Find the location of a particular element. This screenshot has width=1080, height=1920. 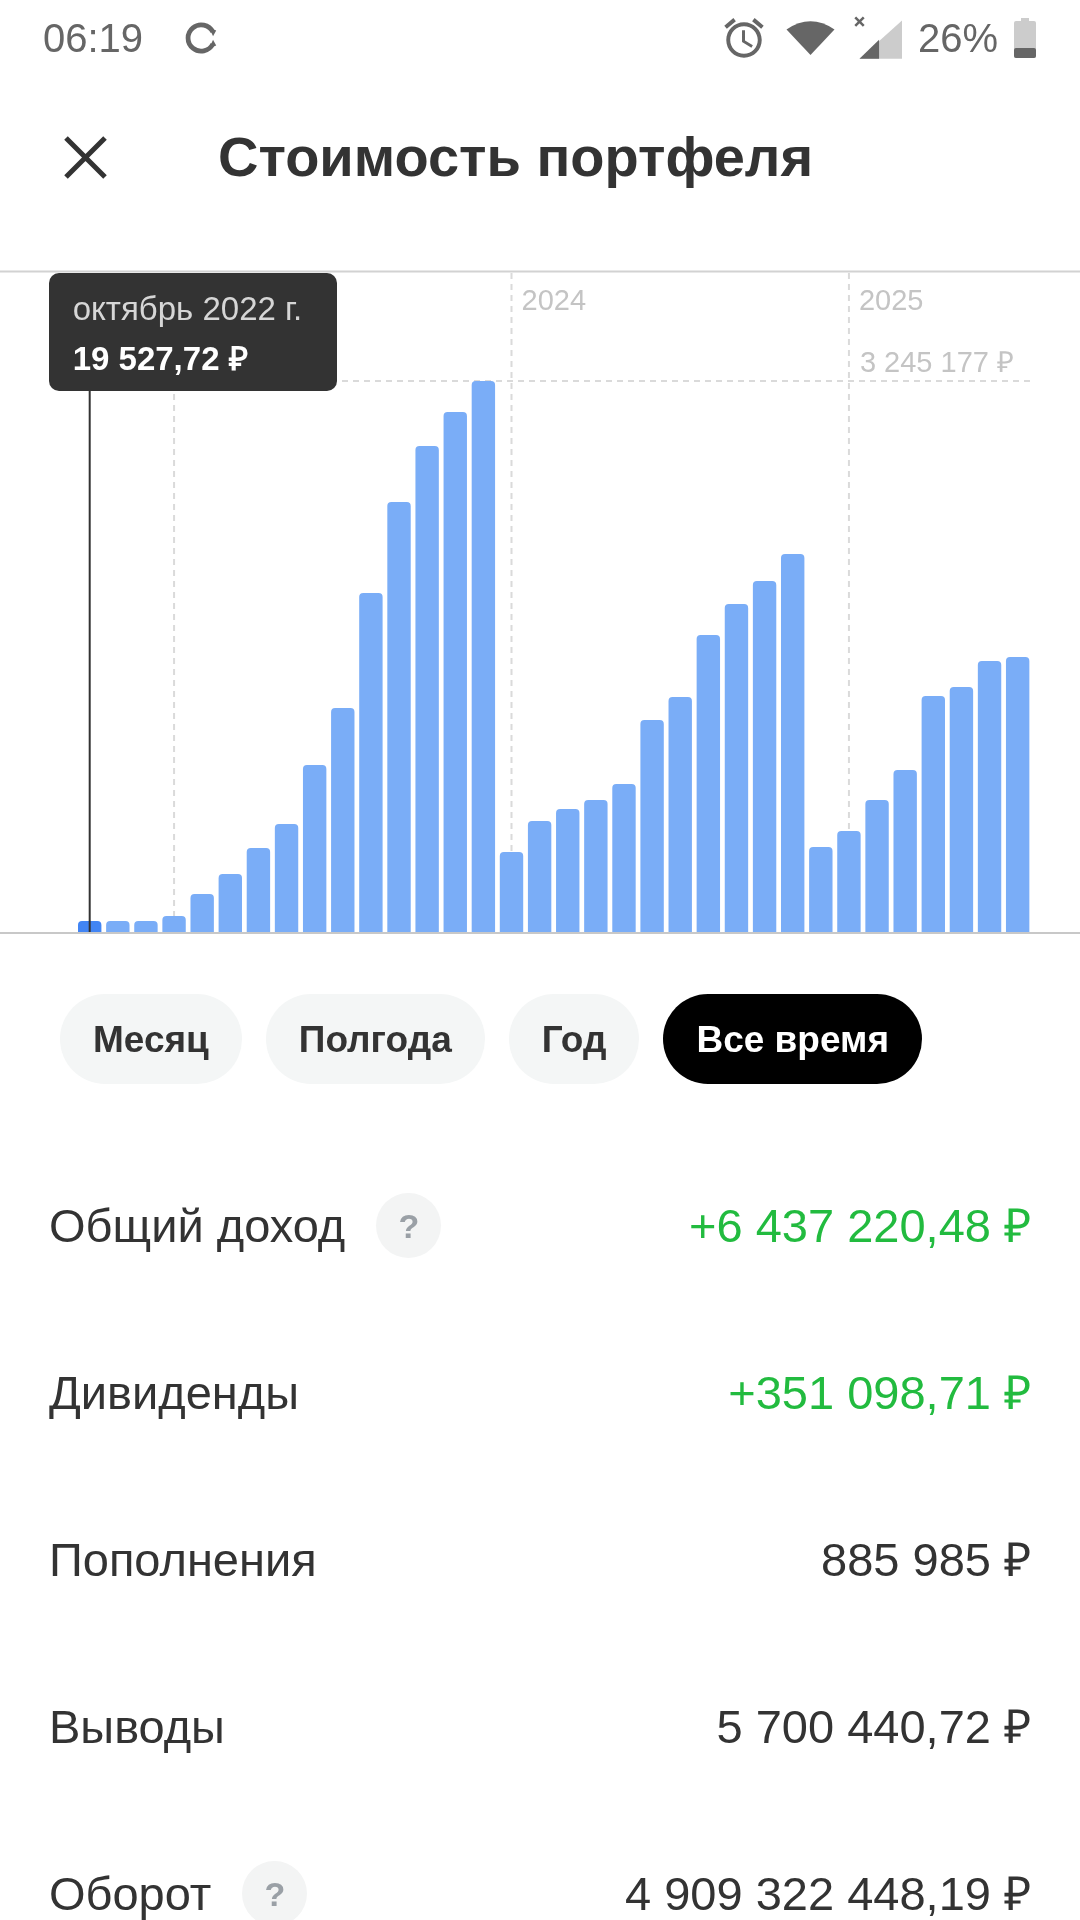

period-tab: Полгода is located at coordinates (375, 1039).